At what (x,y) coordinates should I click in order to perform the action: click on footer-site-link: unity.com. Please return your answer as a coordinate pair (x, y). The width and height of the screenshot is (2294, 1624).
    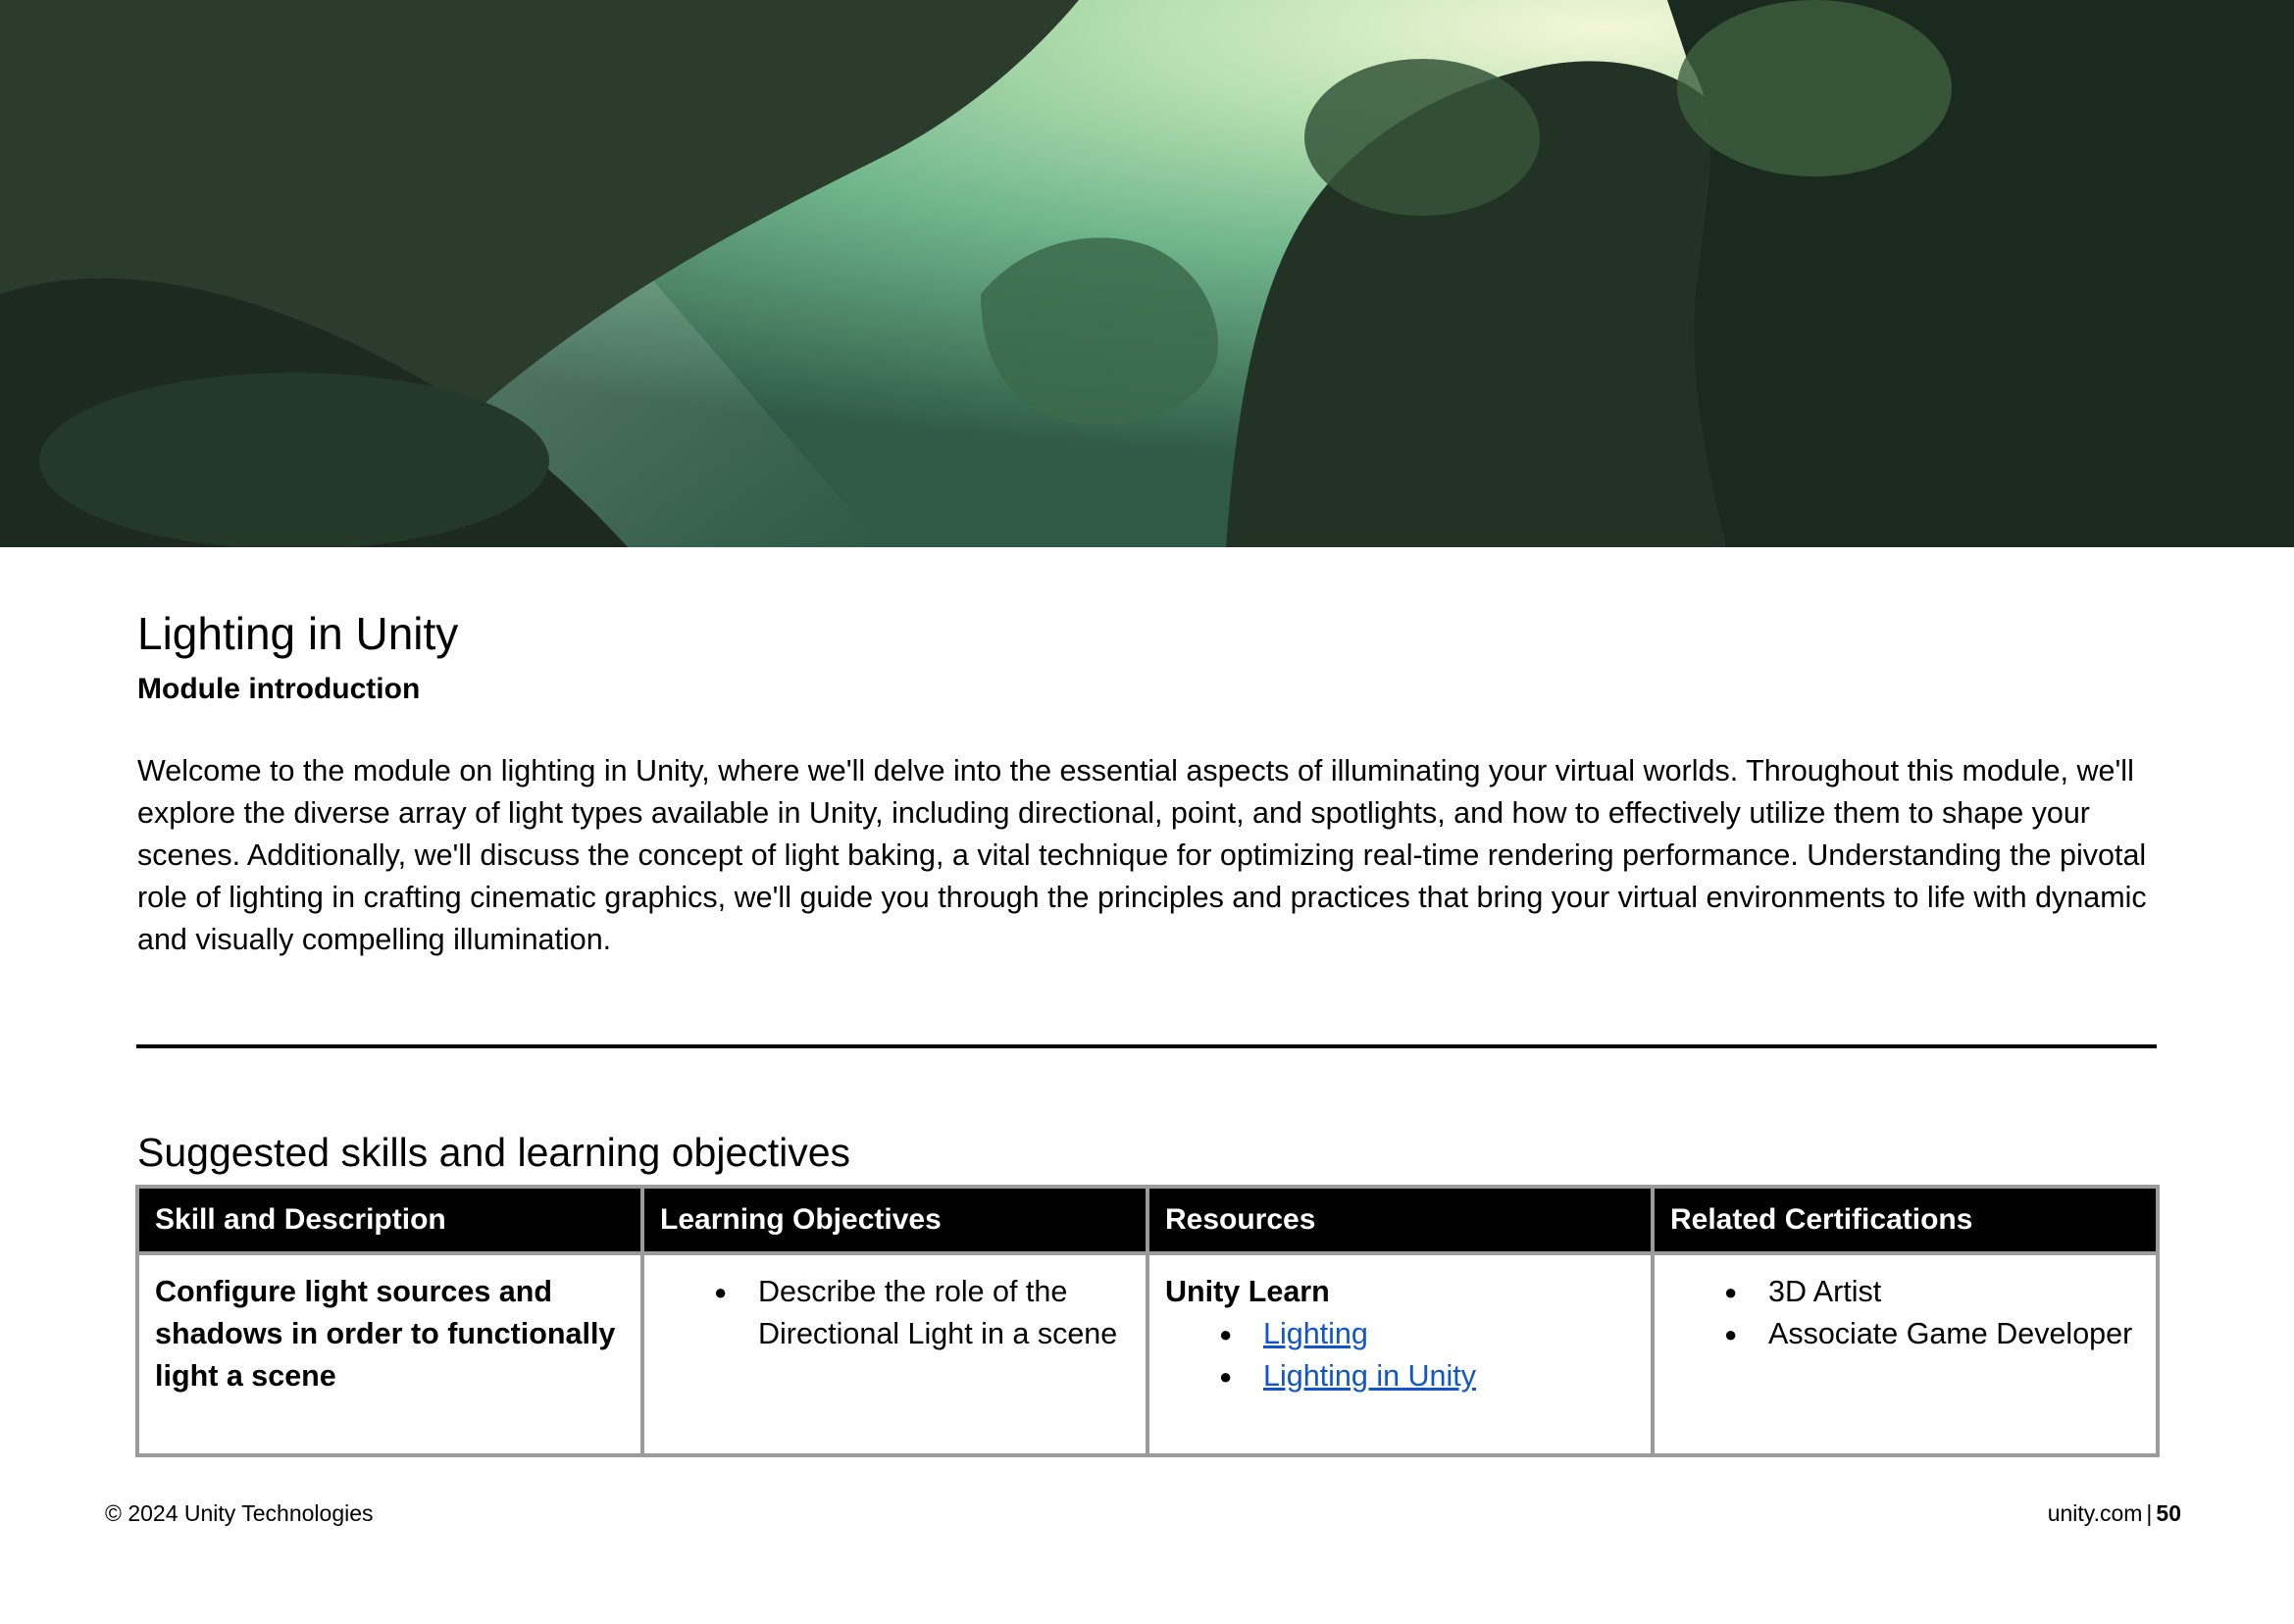
    Looking at the image, I should click on (2095, 1513).